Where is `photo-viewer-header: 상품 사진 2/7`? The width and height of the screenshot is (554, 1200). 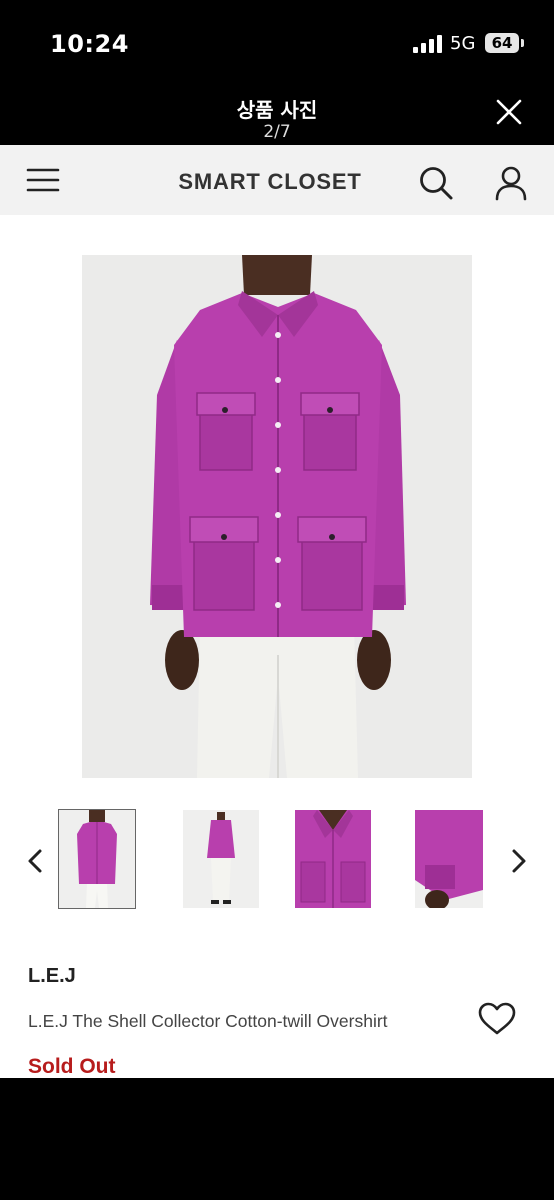 photo-viewer-header: 상품 사진 2/7 is located at coordinates (277, 117).